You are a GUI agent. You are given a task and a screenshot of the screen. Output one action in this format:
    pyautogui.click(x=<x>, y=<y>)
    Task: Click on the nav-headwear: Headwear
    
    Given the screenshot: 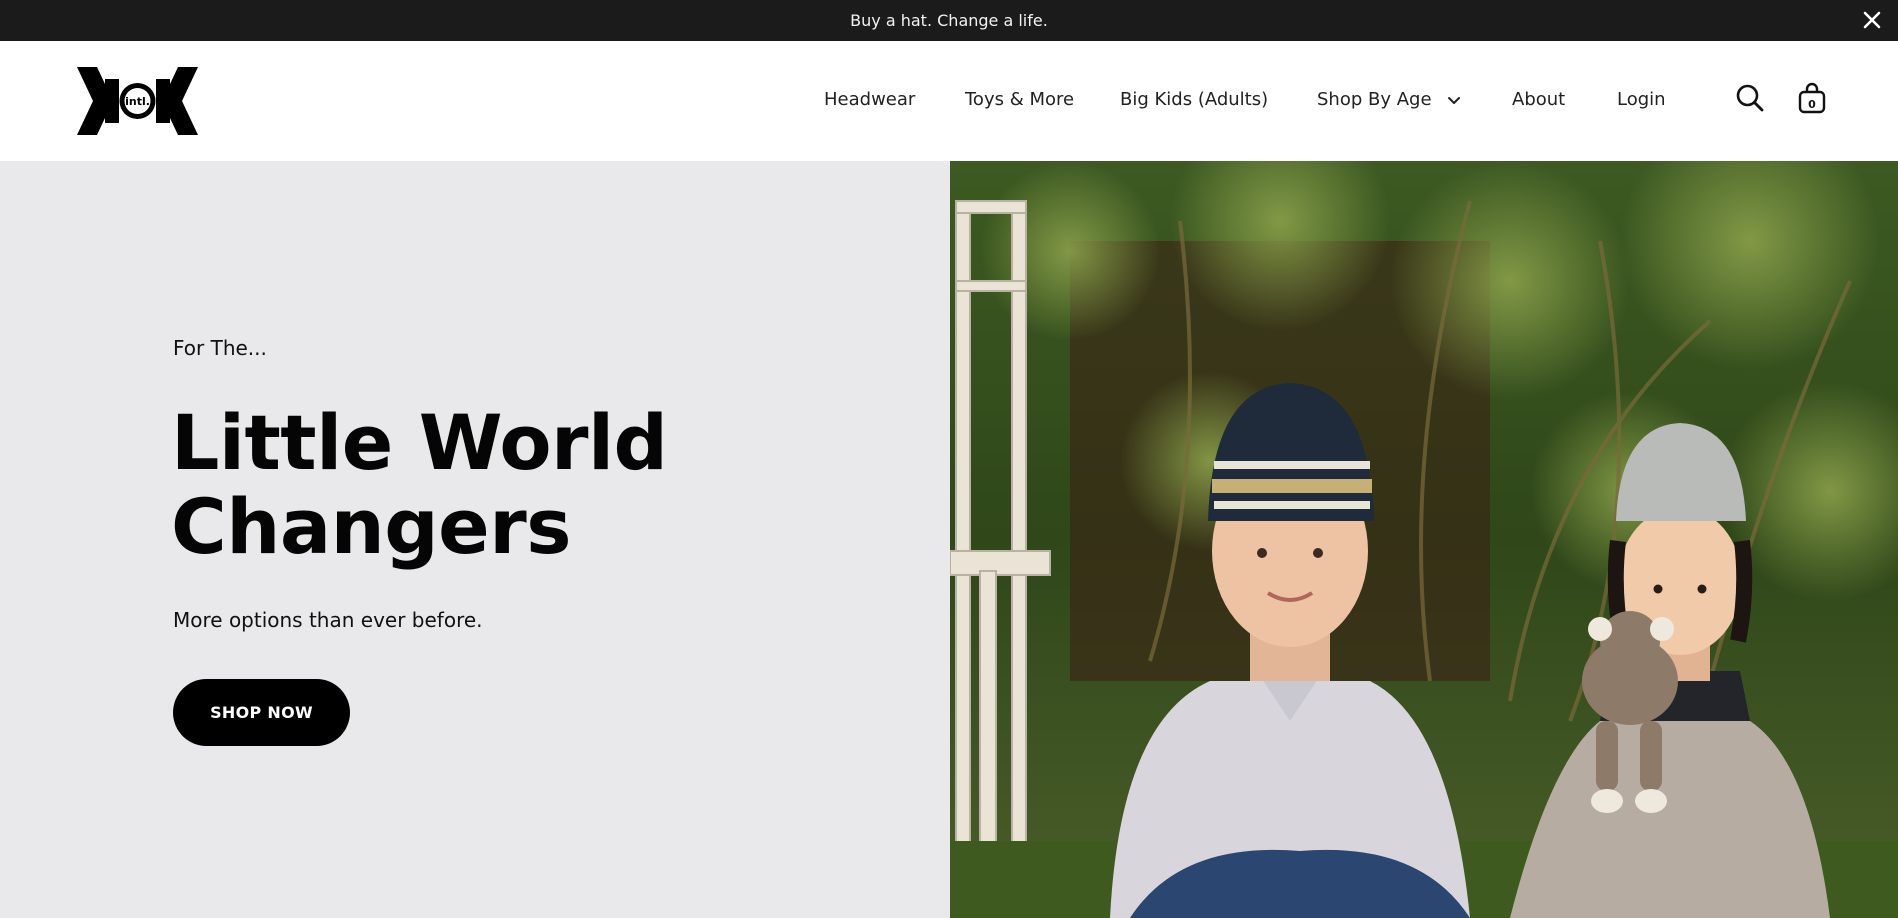 What is the action you would take?
    pyautogui.click(x=869, y=99)
    